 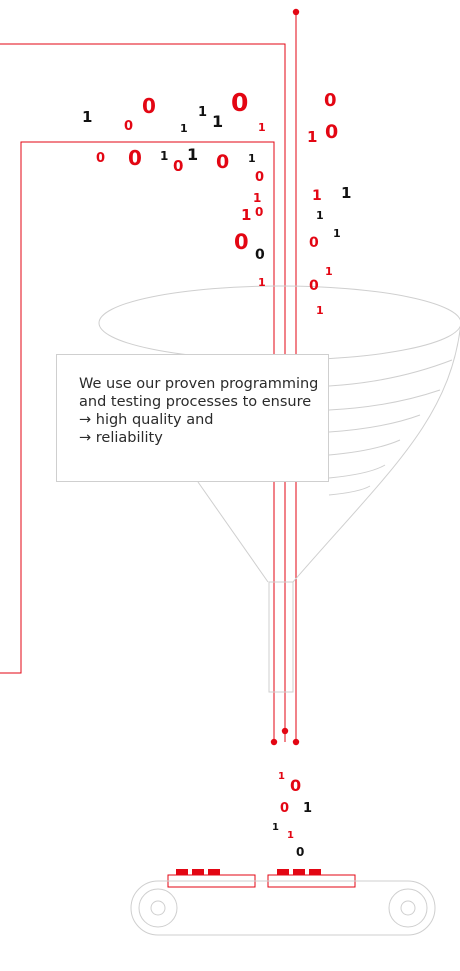 I want to click on funnel-left-body, so click(x=233, y=532).